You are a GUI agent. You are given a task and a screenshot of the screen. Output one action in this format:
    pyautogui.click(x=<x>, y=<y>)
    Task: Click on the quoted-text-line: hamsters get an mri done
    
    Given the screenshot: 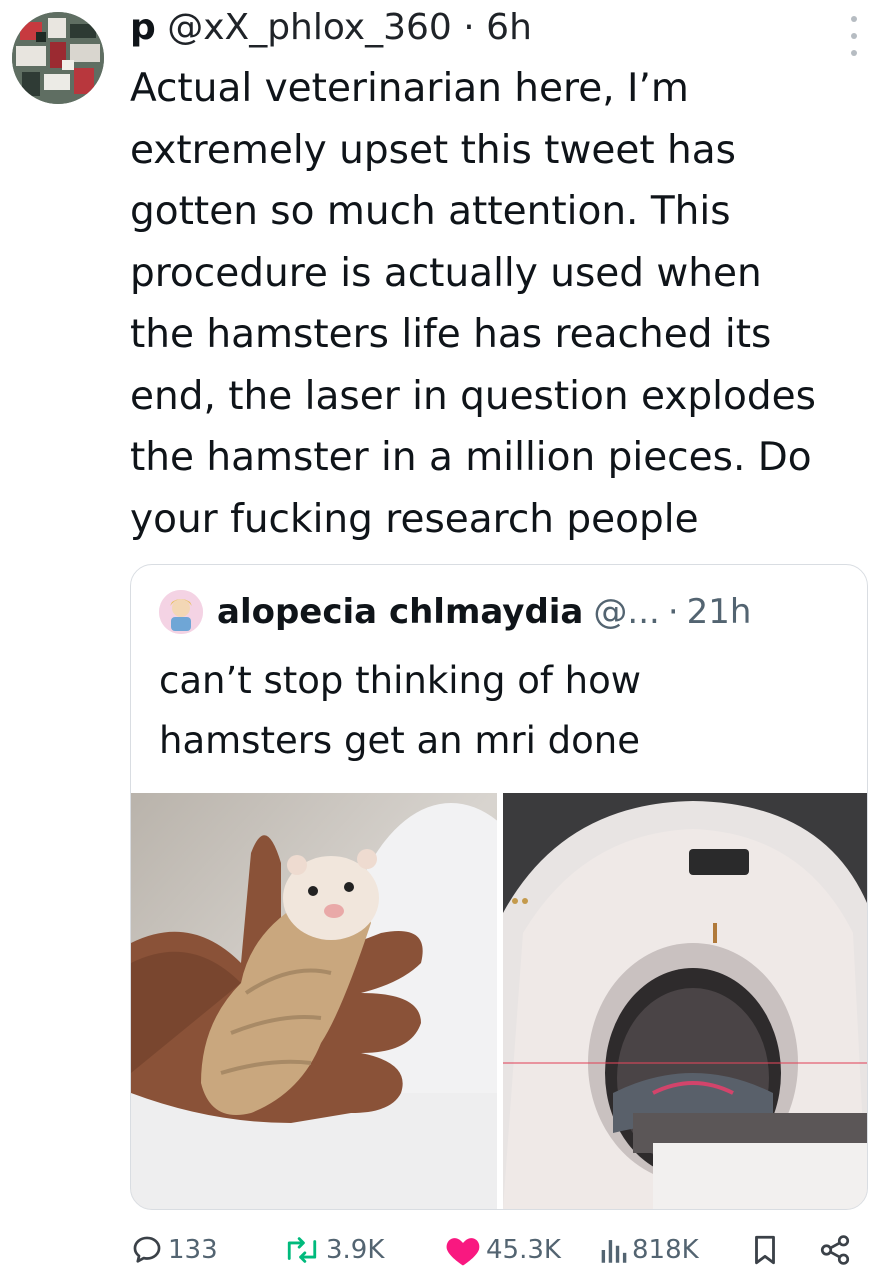 What is the action you would take?
    pyautogui.click(x=399, y=740)
    